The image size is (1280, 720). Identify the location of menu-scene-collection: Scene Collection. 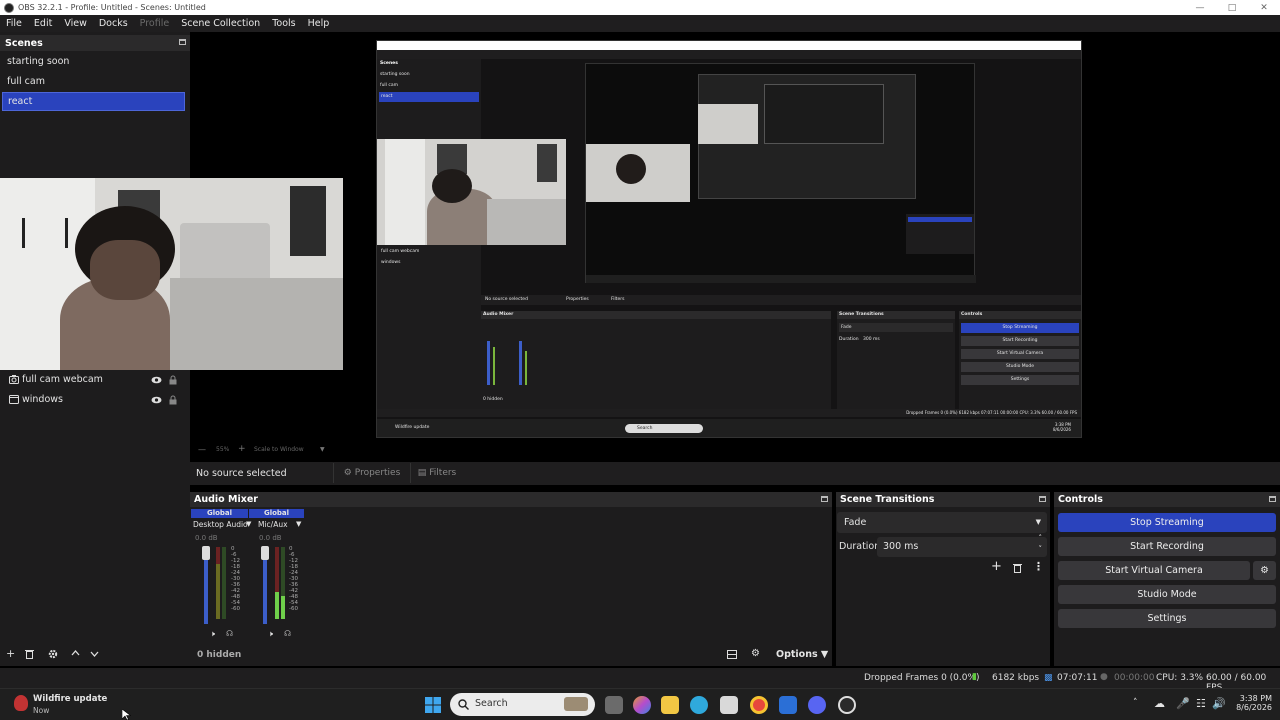
(220, 23).